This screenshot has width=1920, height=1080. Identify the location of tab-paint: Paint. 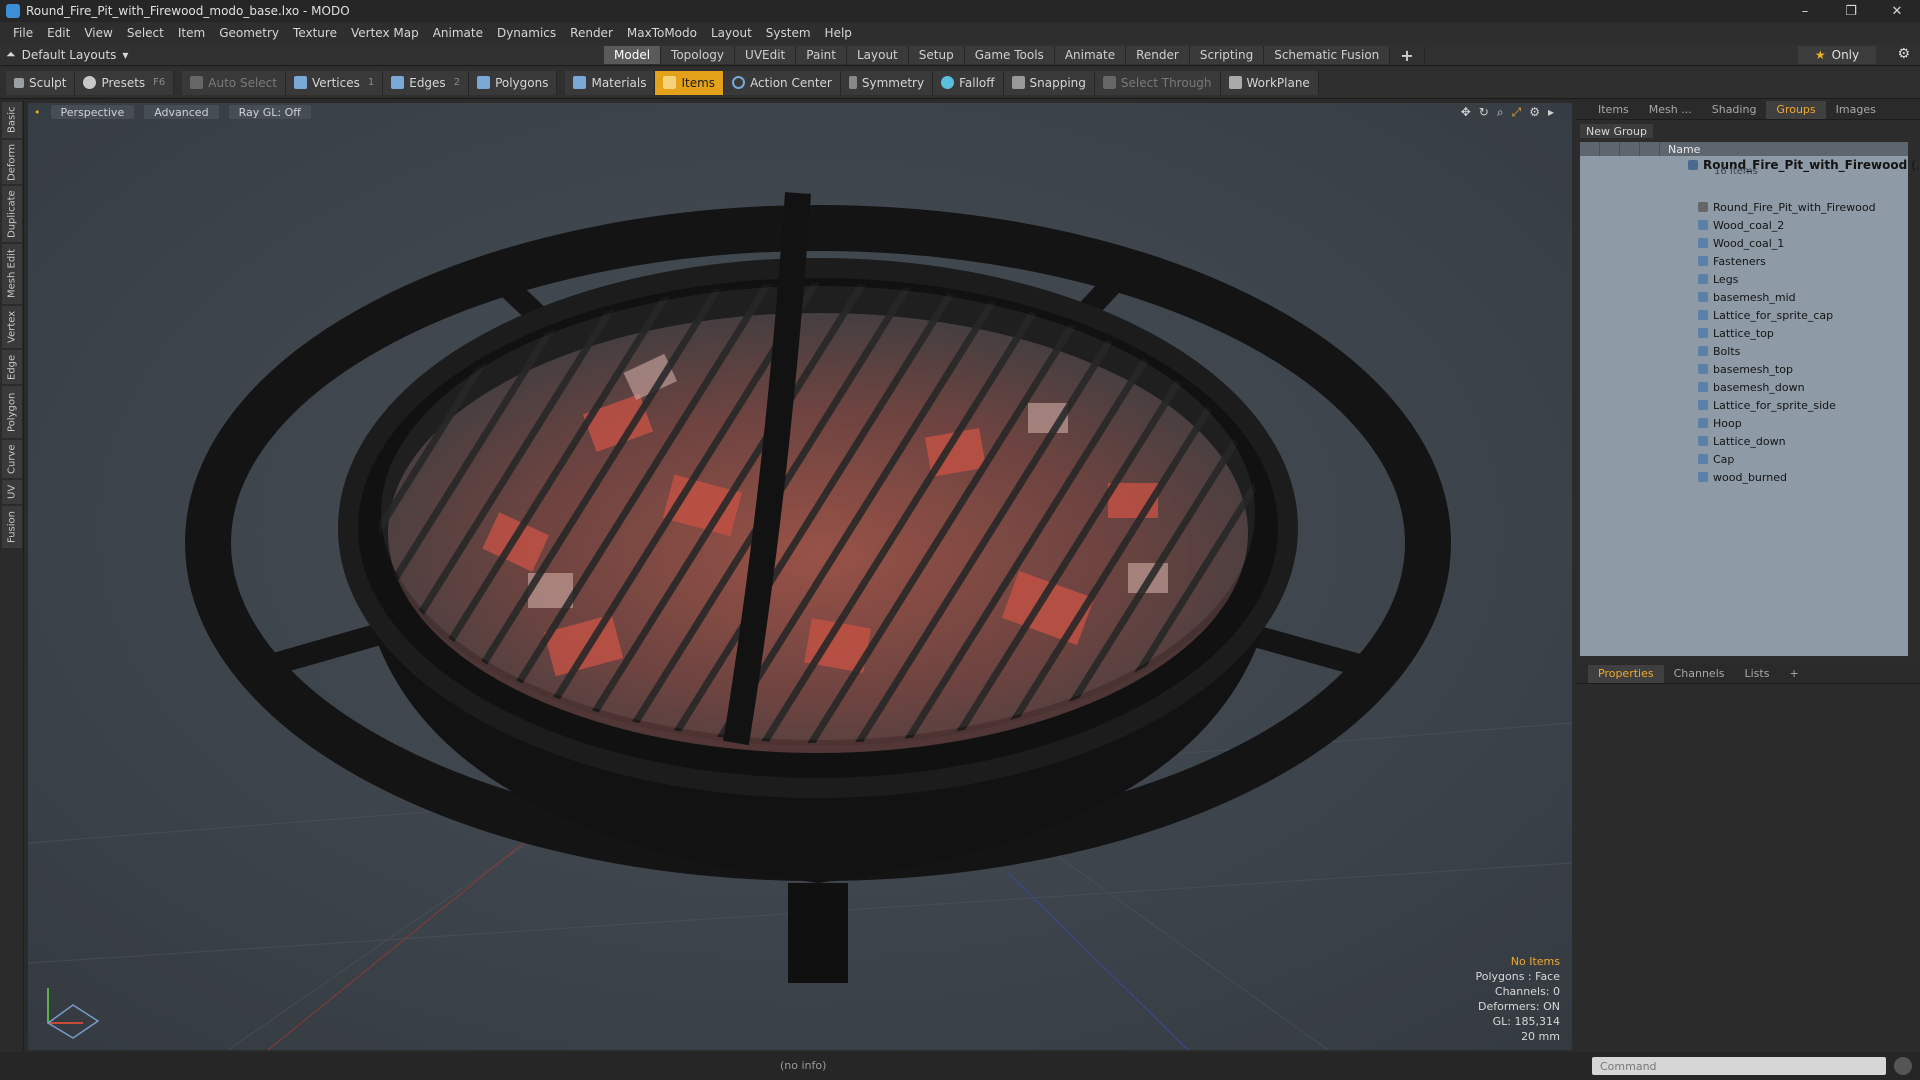
(821, 55).